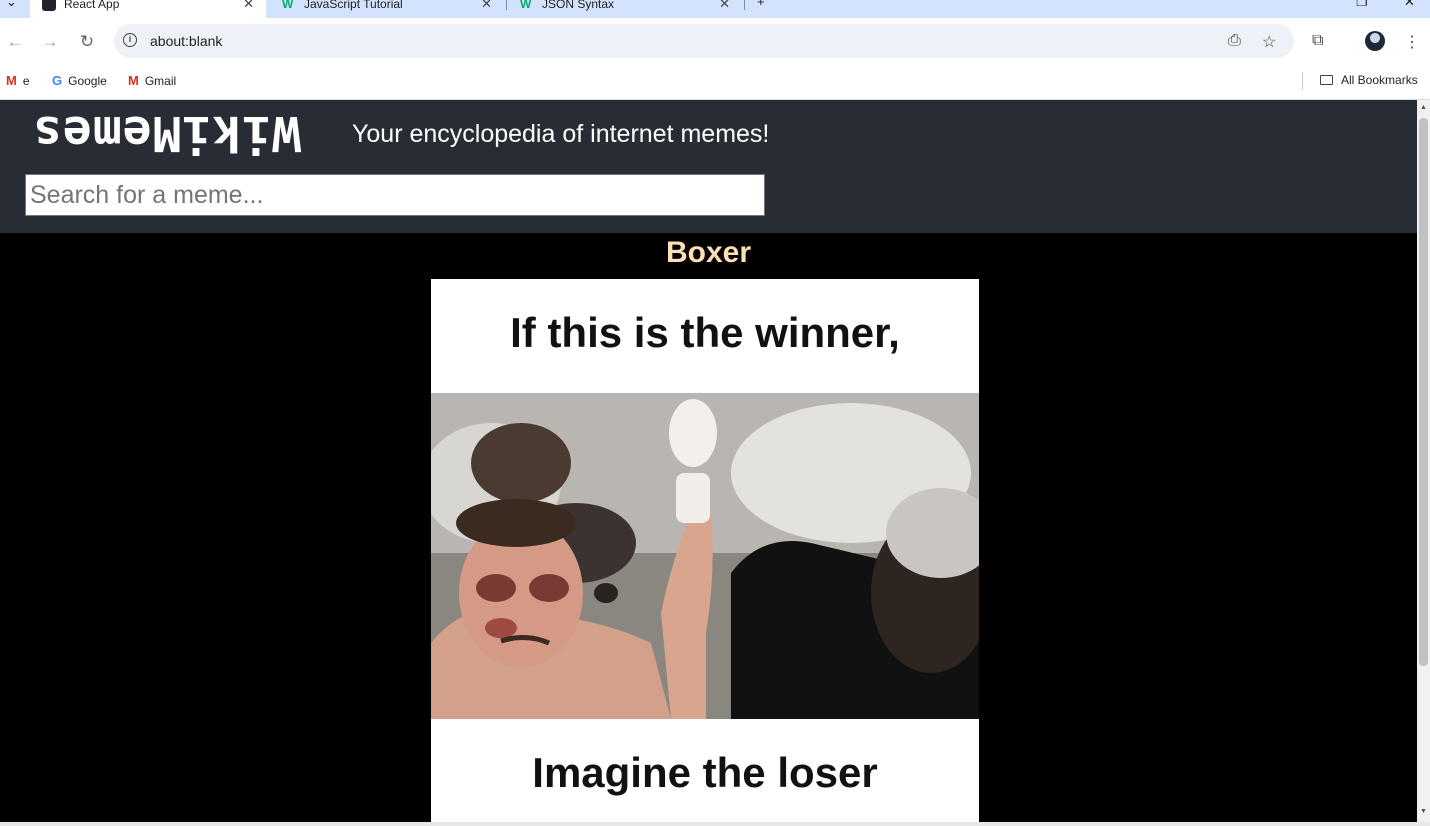 The image size is (1430, 826). What do you see at coordinates (1375, 41) in the screenshot?
I see `profile-avatar` at bounding box center [1375, 41].